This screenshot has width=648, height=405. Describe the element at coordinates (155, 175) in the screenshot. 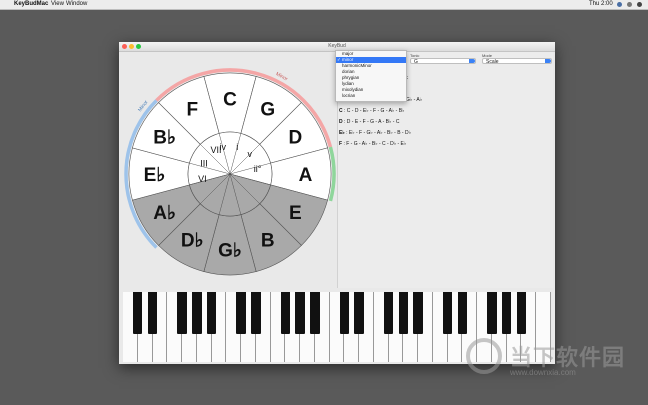

I see `wheel-key-label: E♭` at that location.